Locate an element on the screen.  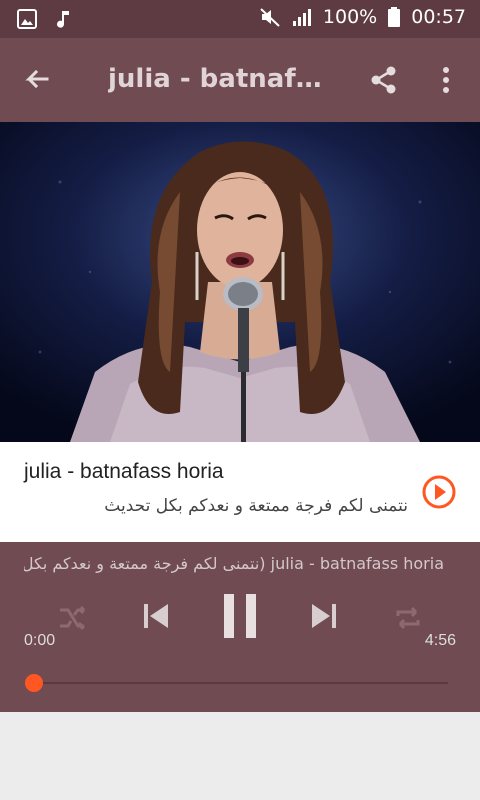
signal-icon is located at coordinates (302, 17).